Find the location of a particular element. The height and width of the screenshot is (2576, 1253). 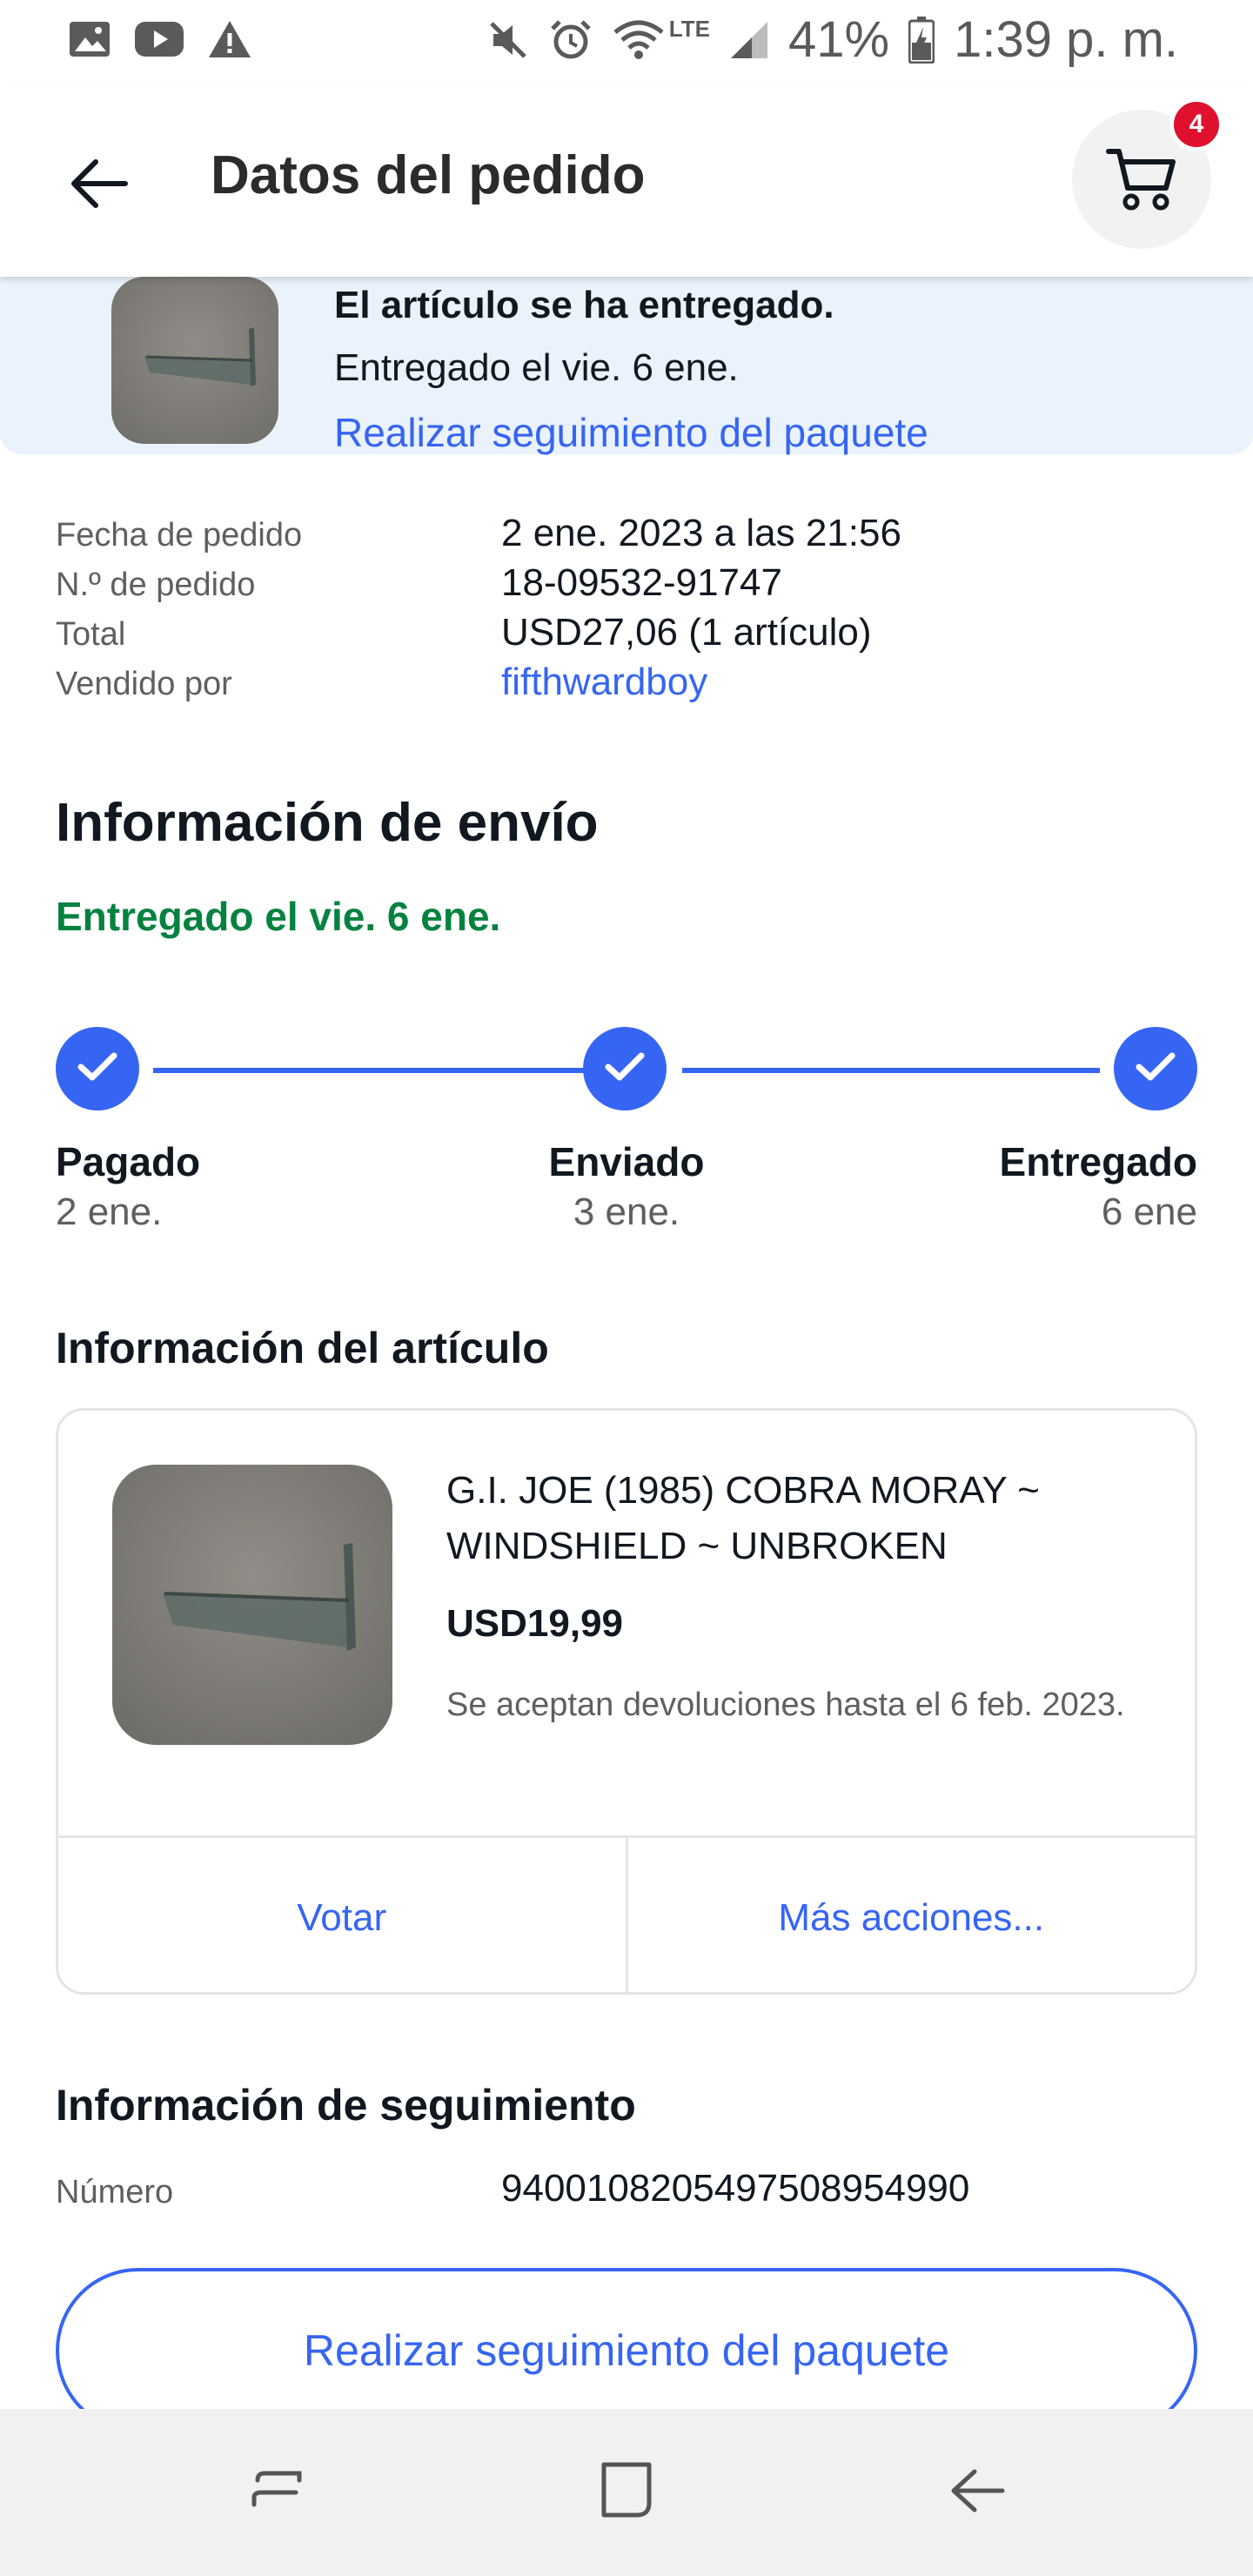

battery-percent: 41% is located at coordinates (838, 40).